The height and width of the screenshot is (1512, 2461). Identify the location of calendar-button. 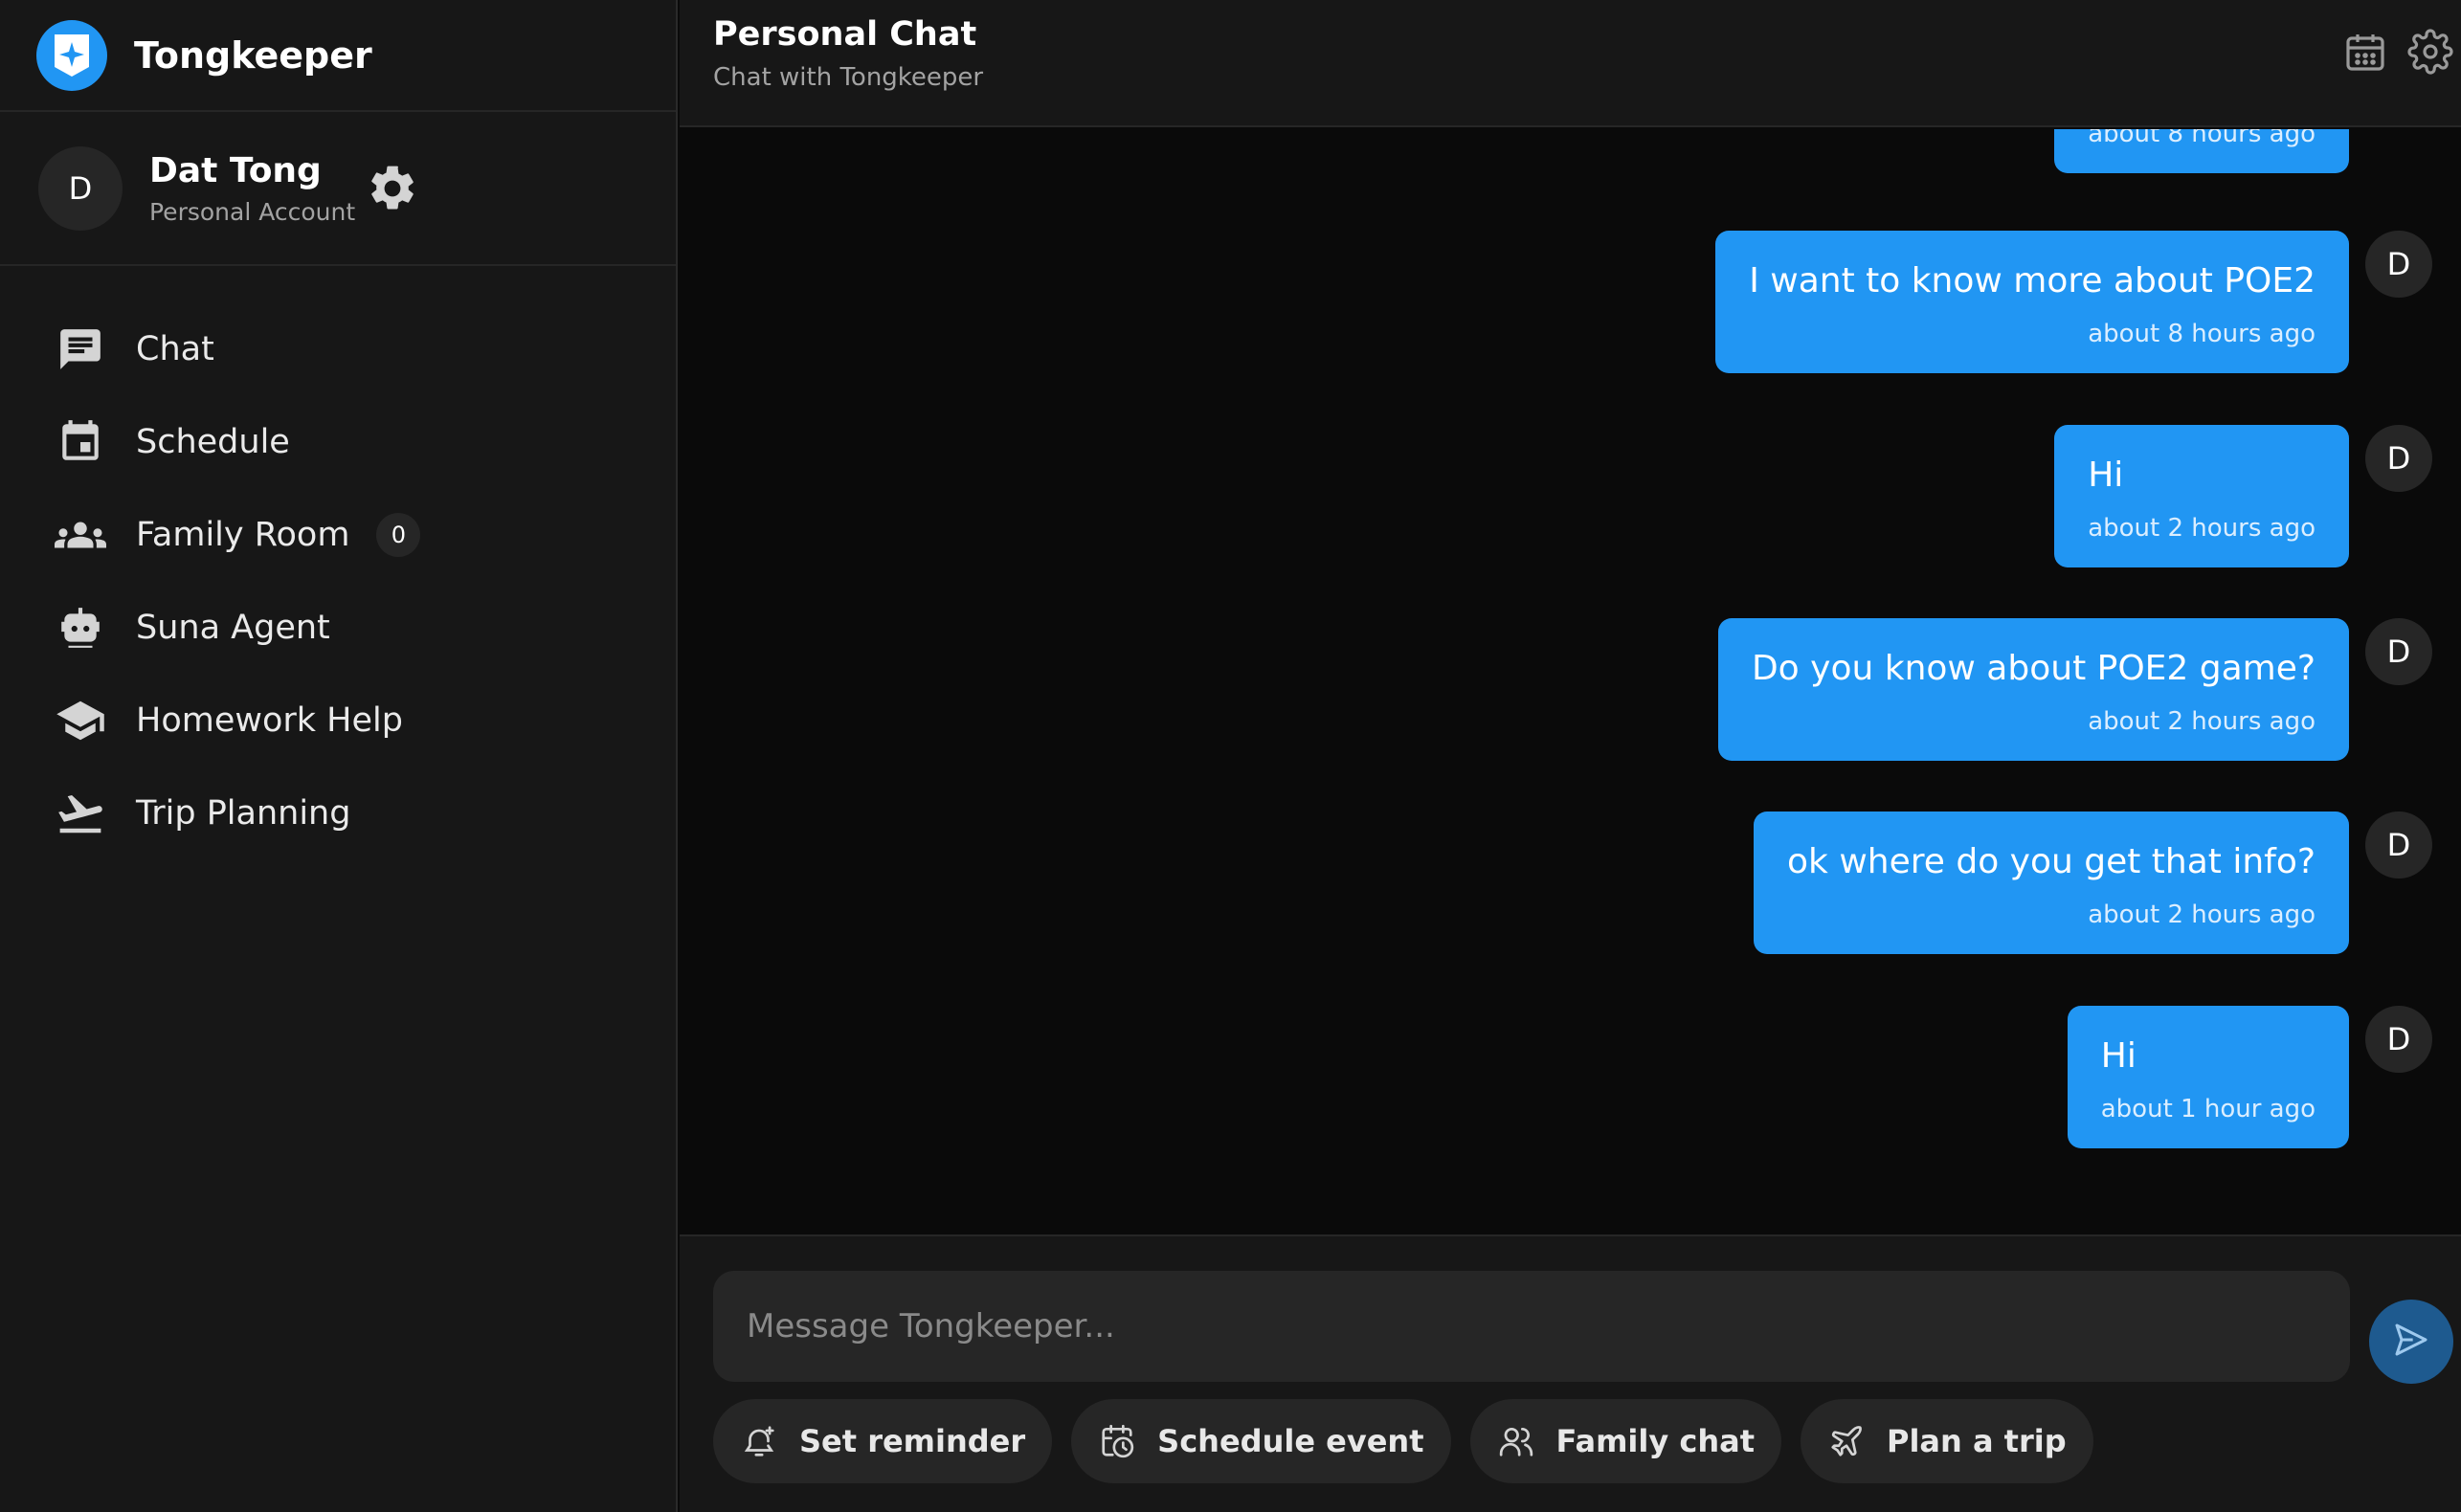
(2365, 52).